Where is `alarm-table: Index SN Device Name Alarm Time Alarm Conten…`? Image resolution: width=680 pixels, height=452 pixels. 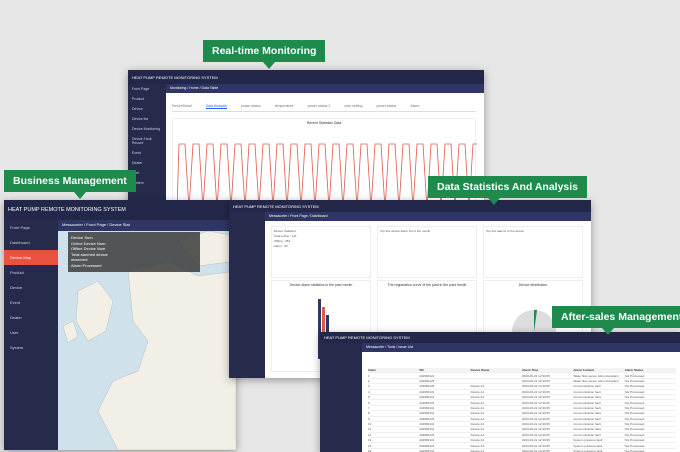 alarm-table: Index SN Device Name Alarm Time Alarm Conten… is located at coordinates (522, 410).